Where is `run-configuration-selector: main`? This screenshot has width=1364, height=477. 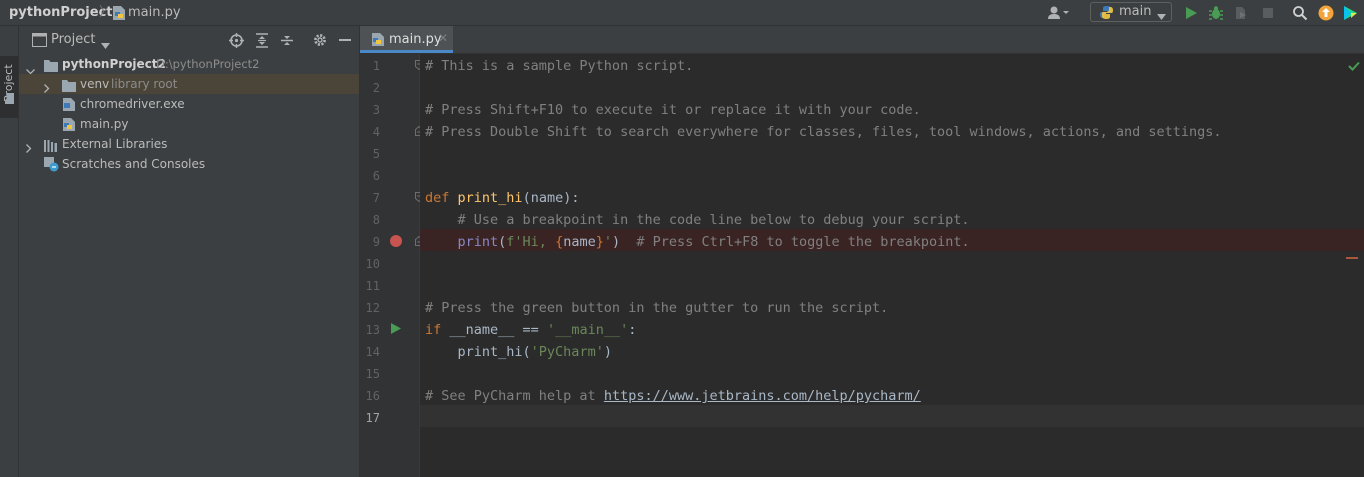 run-configuration-selector: main is located at coordinates (1131, 12).